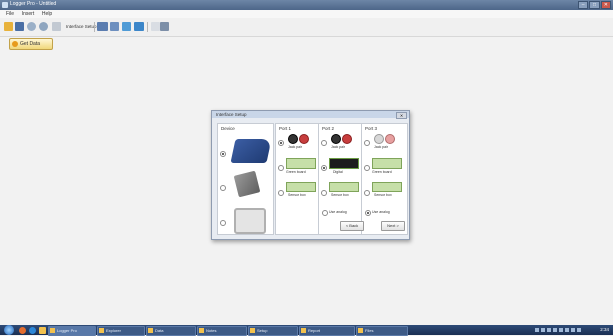 This screenshot has width=613, height=336. Describe the element at coordinates (43, 26) in the screenshot. I see `sensor-icon` at that location.